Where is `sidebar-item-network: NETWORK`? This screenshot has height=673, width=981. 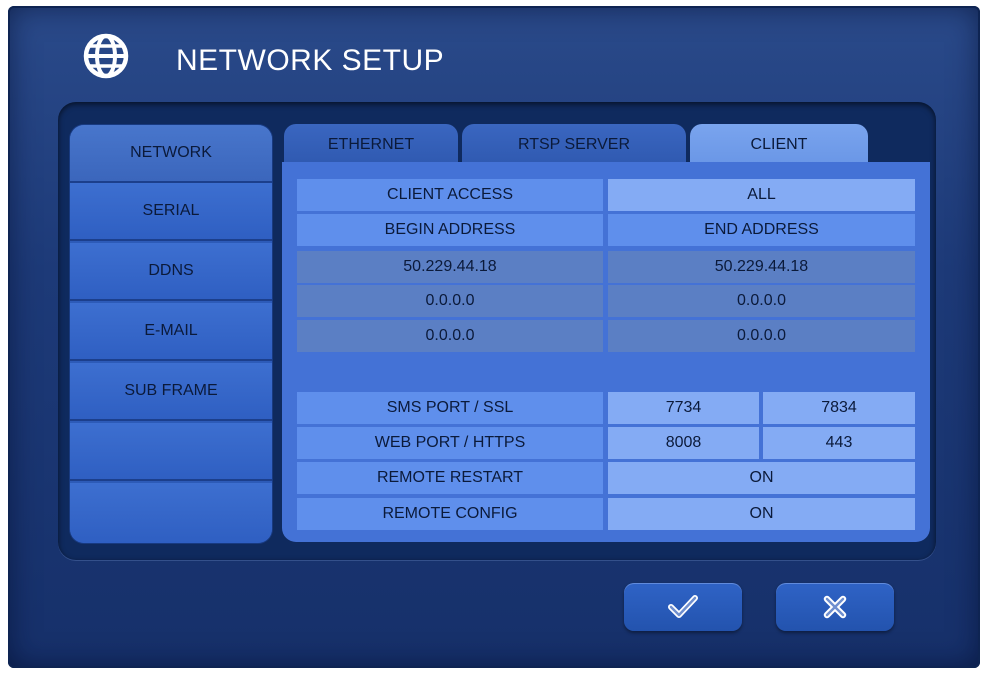 sidebar-item-network: NETWORK is located at coordinates (171, 154).